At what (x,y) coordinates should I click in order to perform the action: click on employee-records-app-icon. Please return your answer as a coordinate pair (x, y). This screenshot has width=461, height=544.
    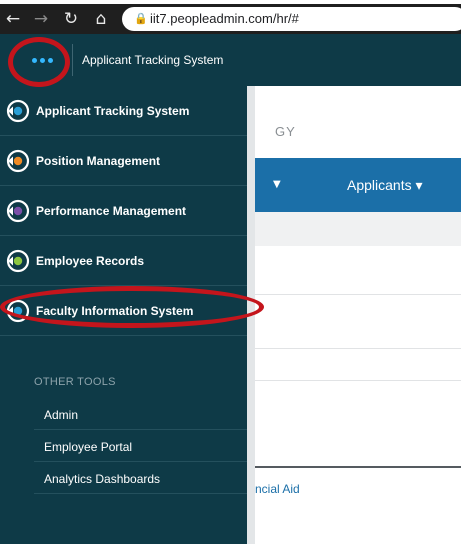
    Looking at the image, I should click on (18, 261).